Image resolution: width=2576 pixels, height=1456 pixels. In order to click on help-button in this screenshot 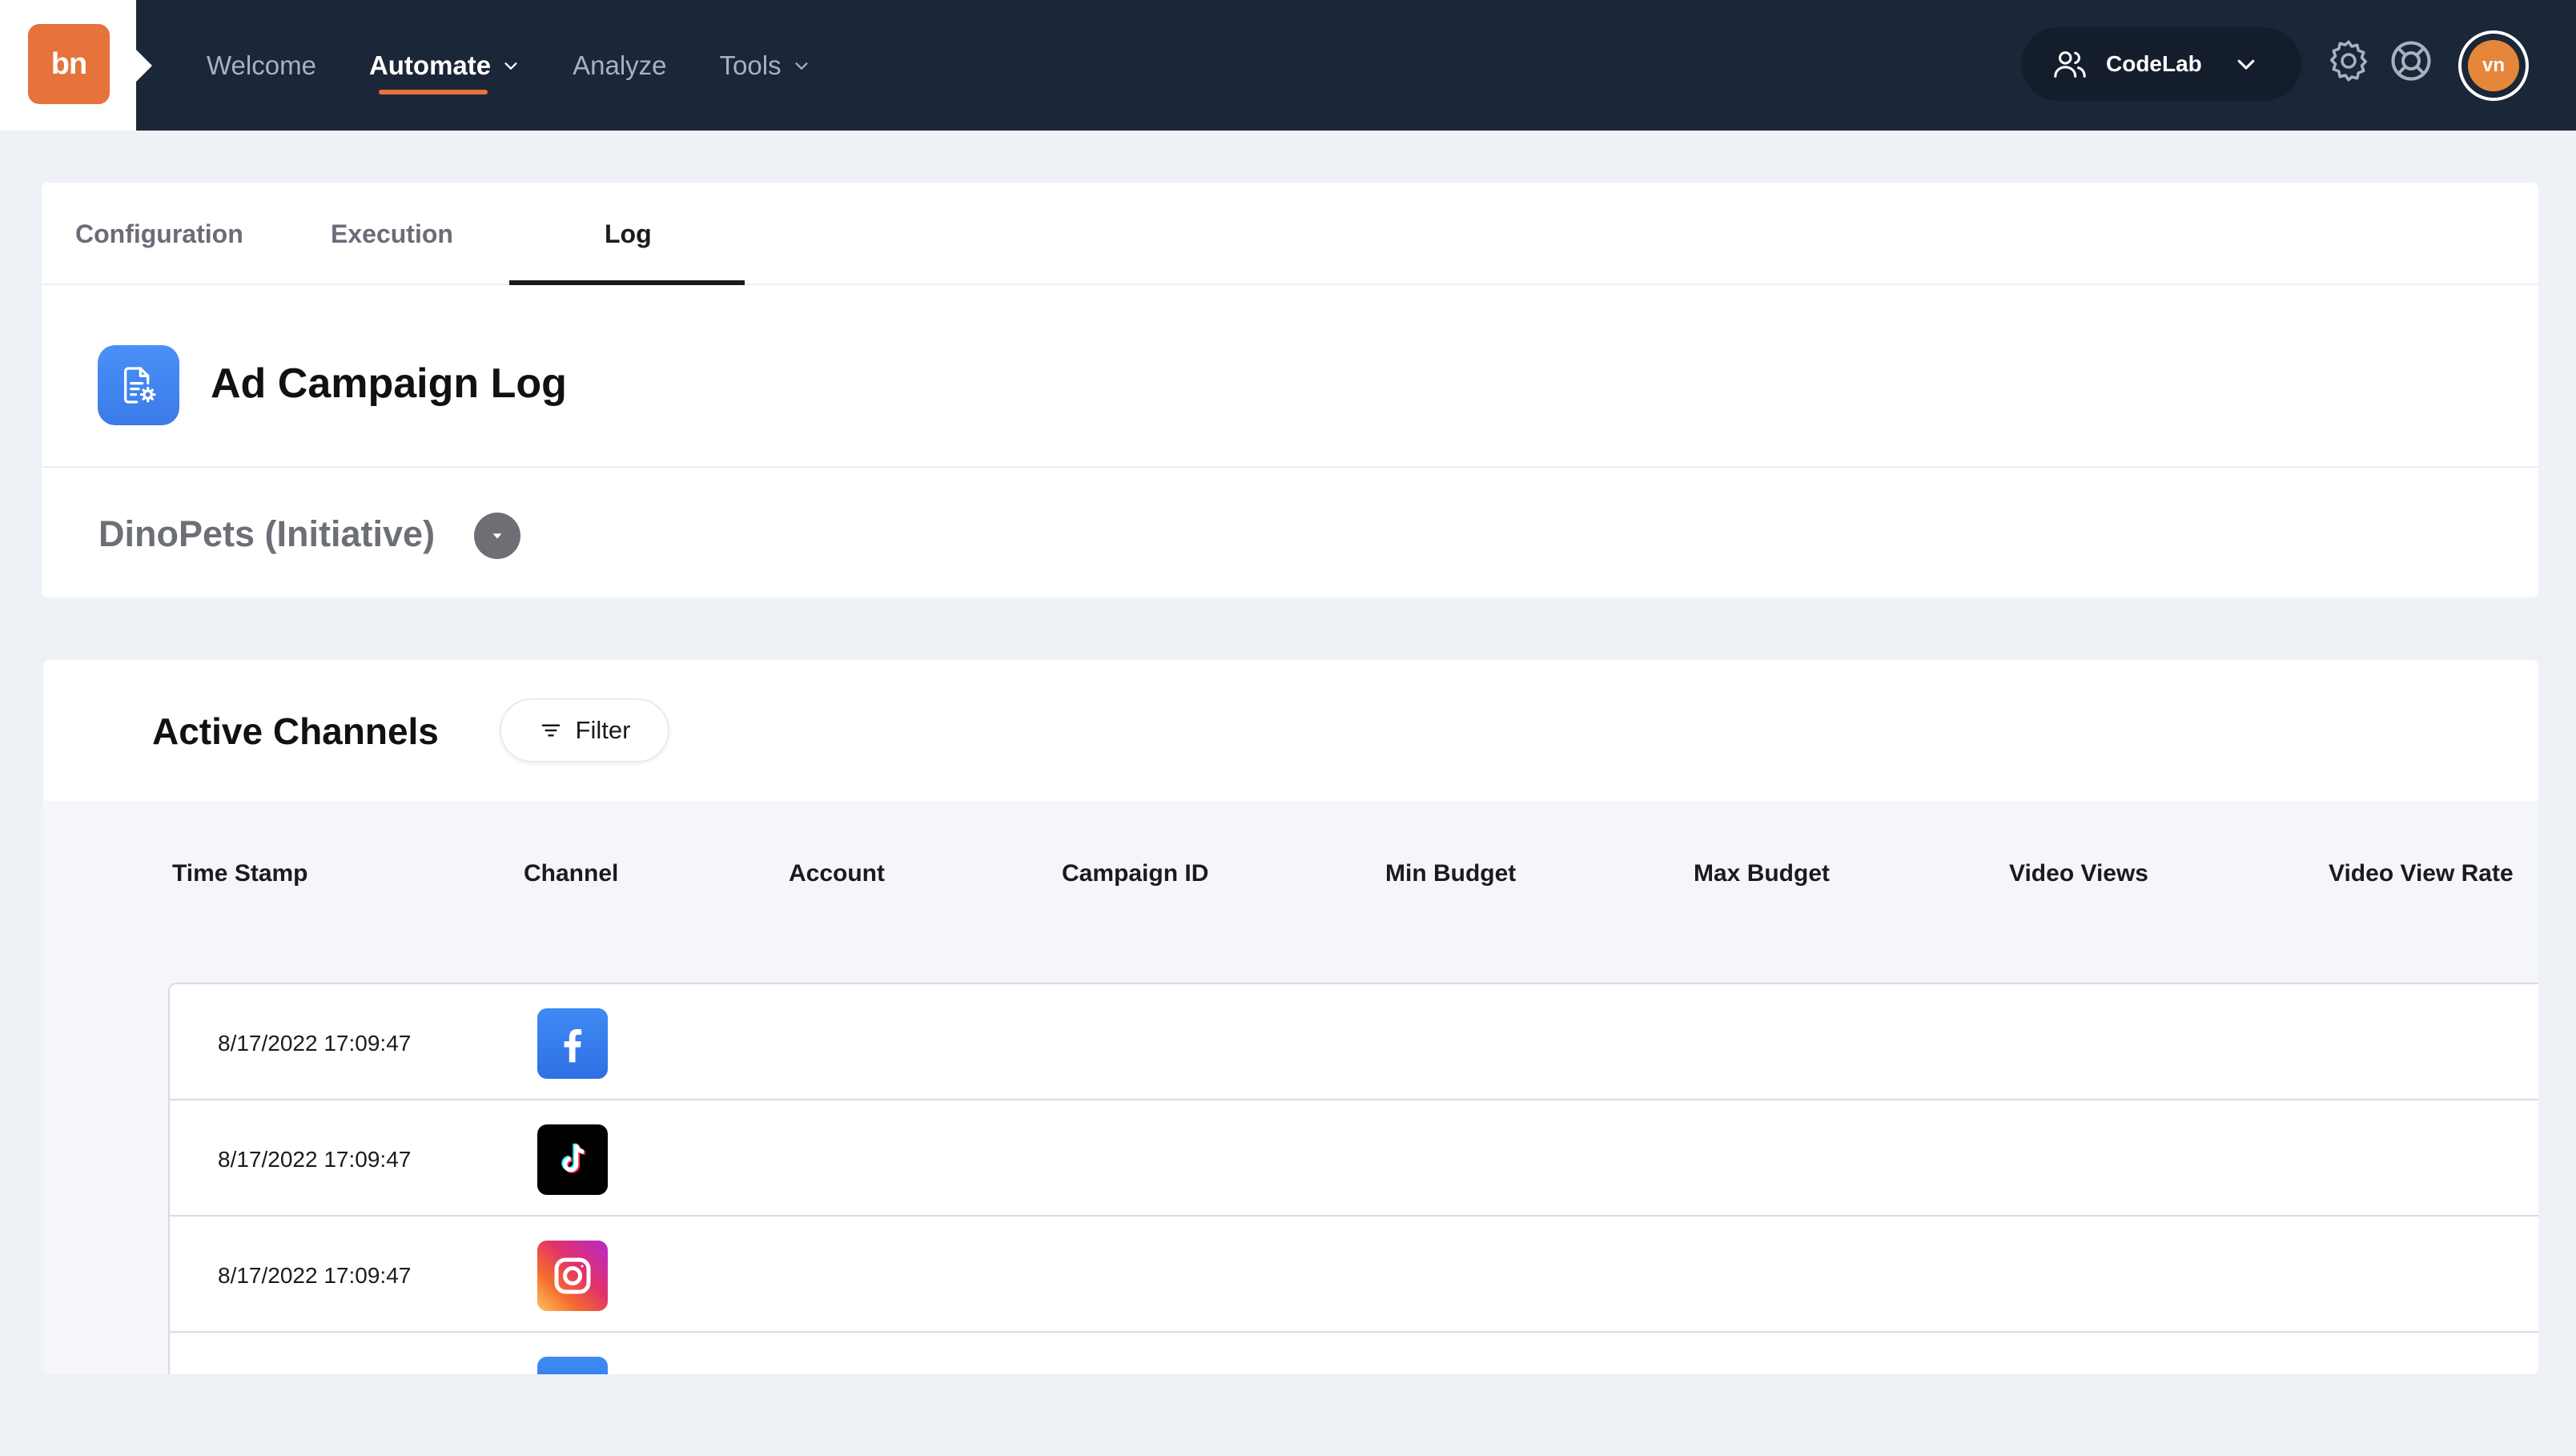, I will do `click(2411, 61)`.